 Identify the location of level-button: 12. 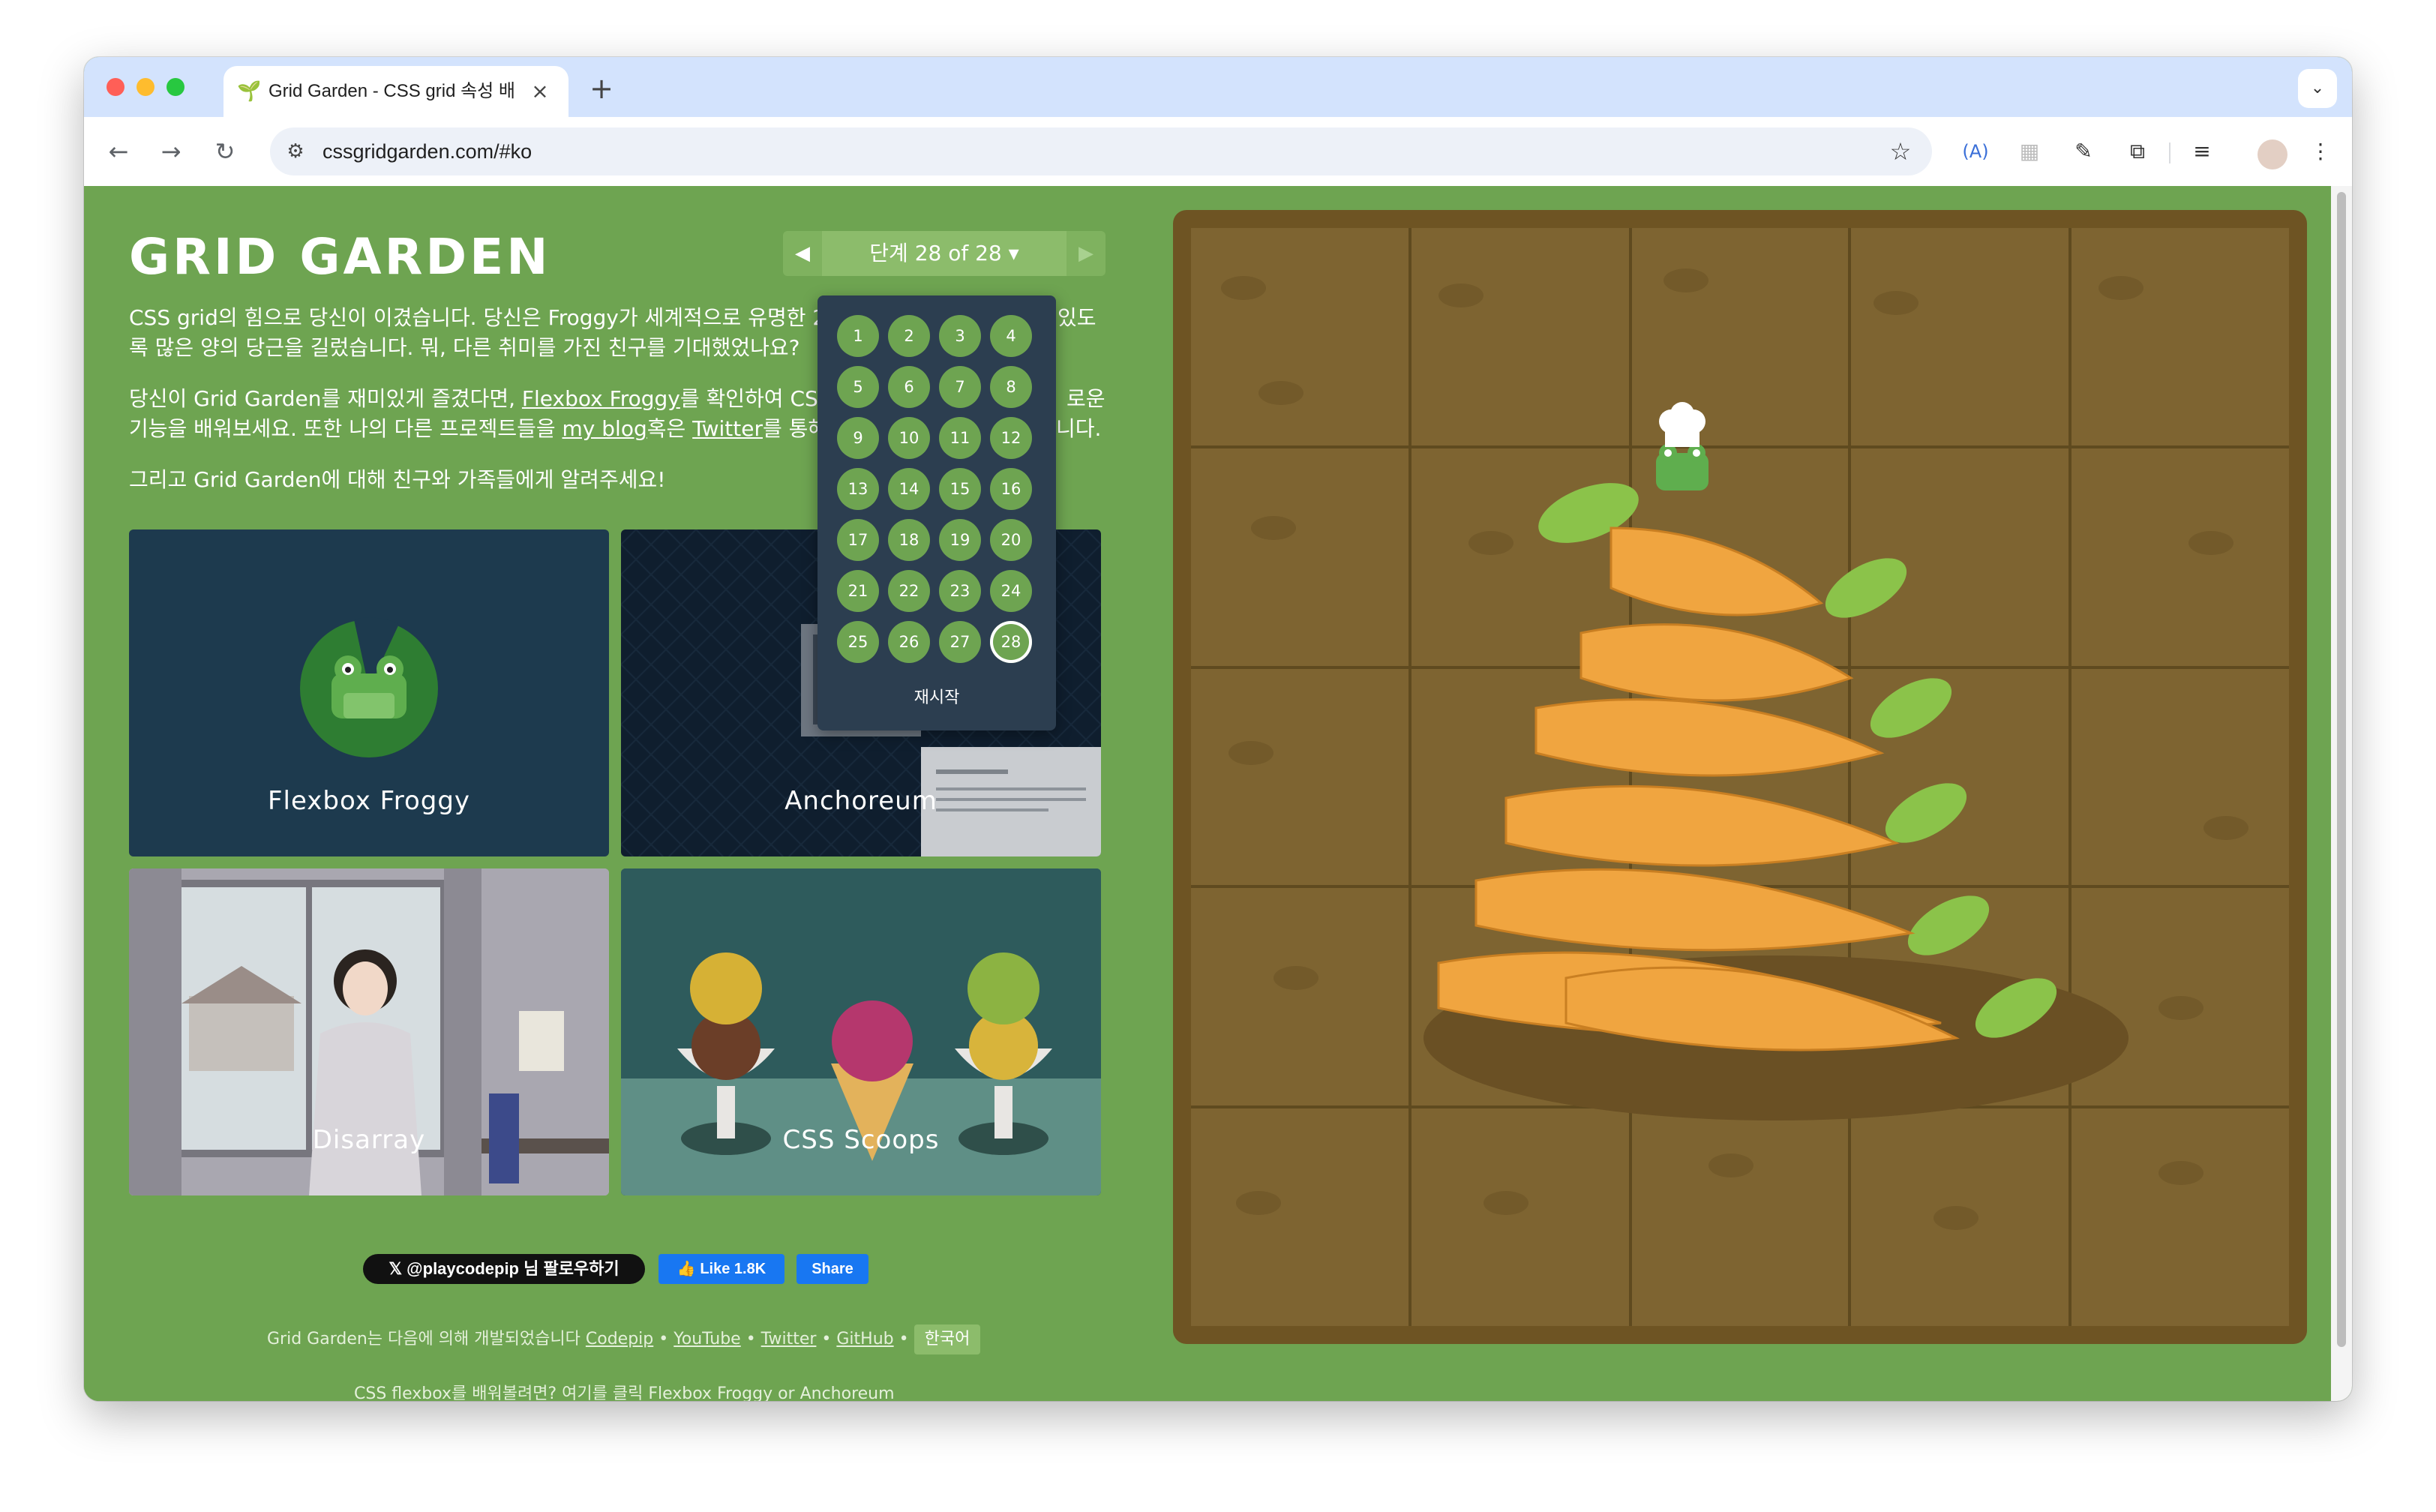
(1011, 438).